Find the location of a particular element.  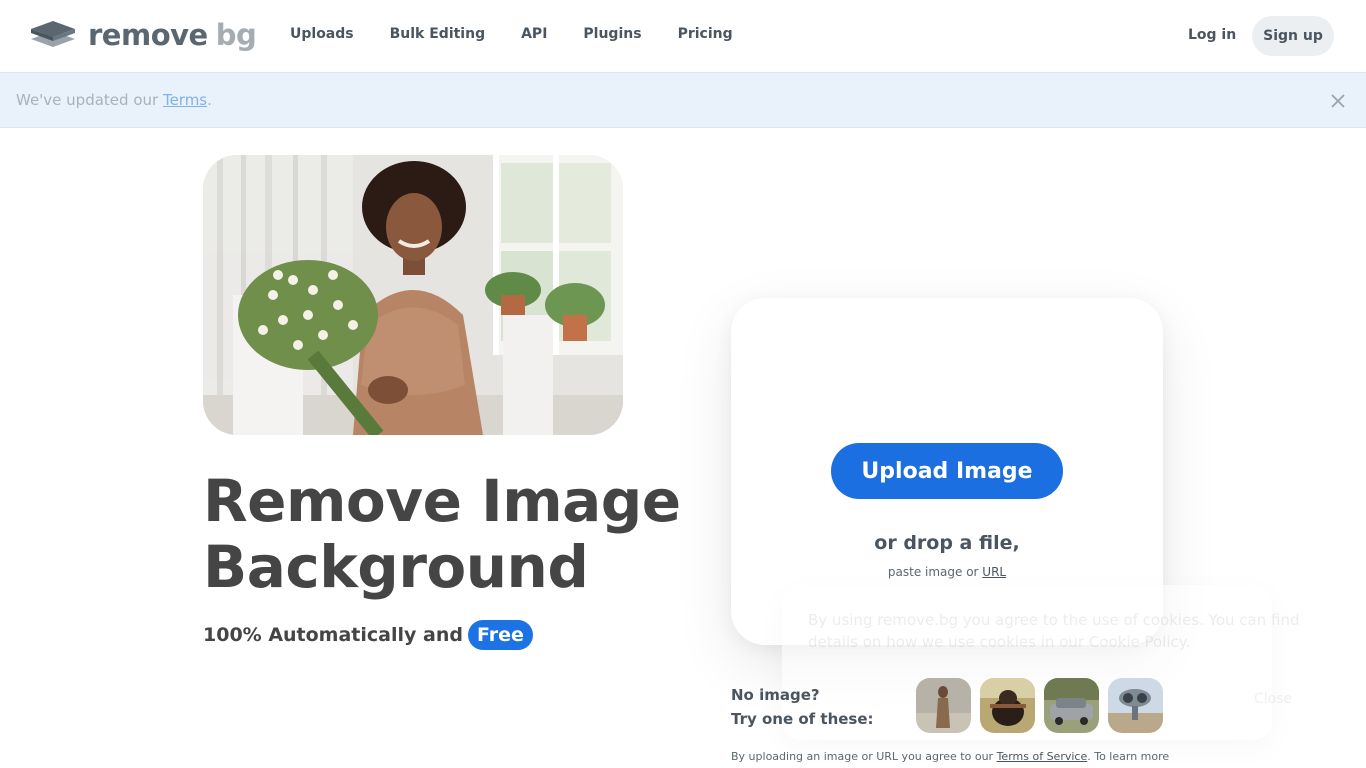

sample-prompt-line-2: Try one of these: is located at coordinates (802, 719).